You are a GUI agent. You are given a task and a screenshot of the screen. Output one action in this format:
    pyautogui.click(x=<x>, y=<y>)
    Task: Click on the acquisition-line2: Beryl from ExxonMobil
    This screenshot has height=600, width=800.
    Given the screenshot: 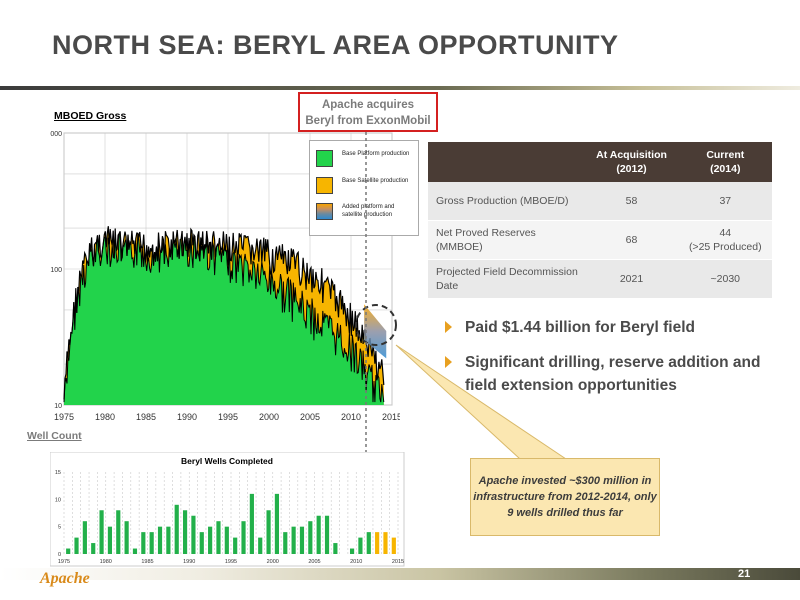 What is the action you would take?
    pyautogui.click(x=368, y=121)
    